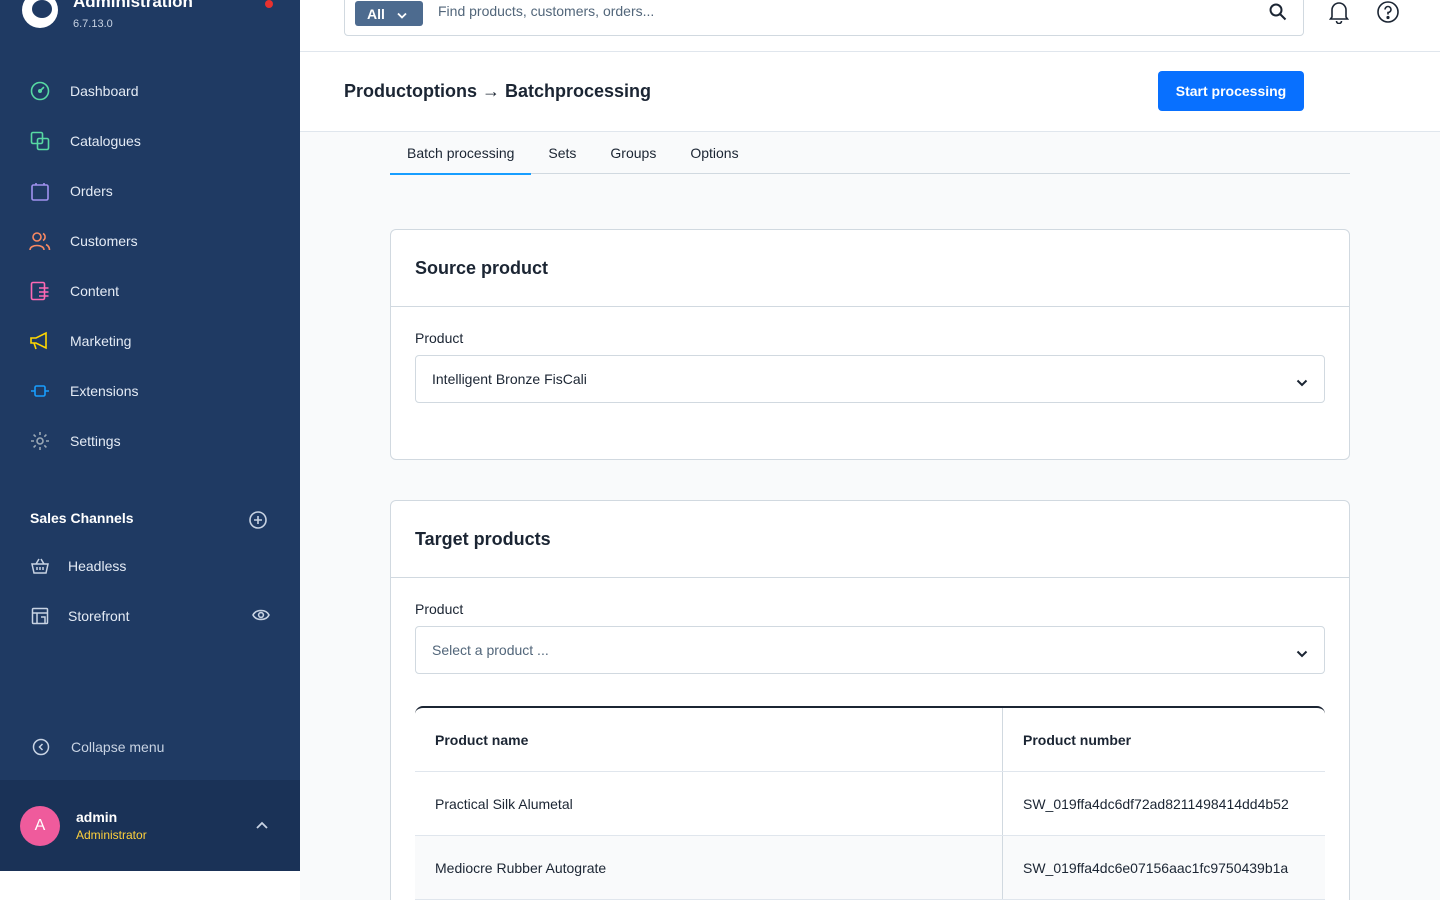 The image size is (1440, 900). Describe the element at coordinates (150, 141) in the screenshot. I see `sidebar-item-catalogues: Catalogues` at that location.